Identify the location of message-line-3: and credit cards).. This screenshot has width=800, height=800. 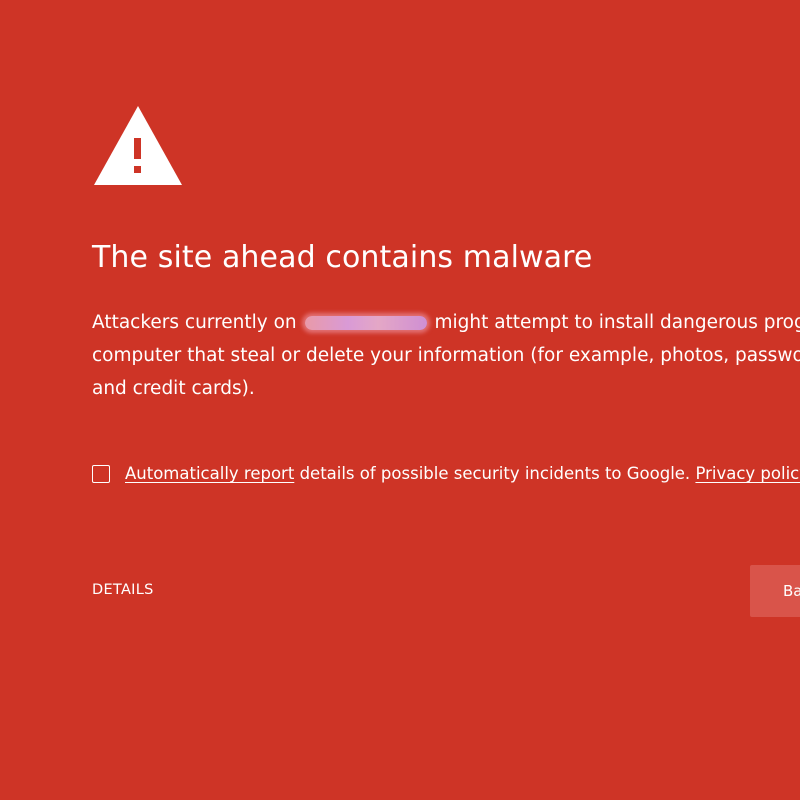
(173, 388).